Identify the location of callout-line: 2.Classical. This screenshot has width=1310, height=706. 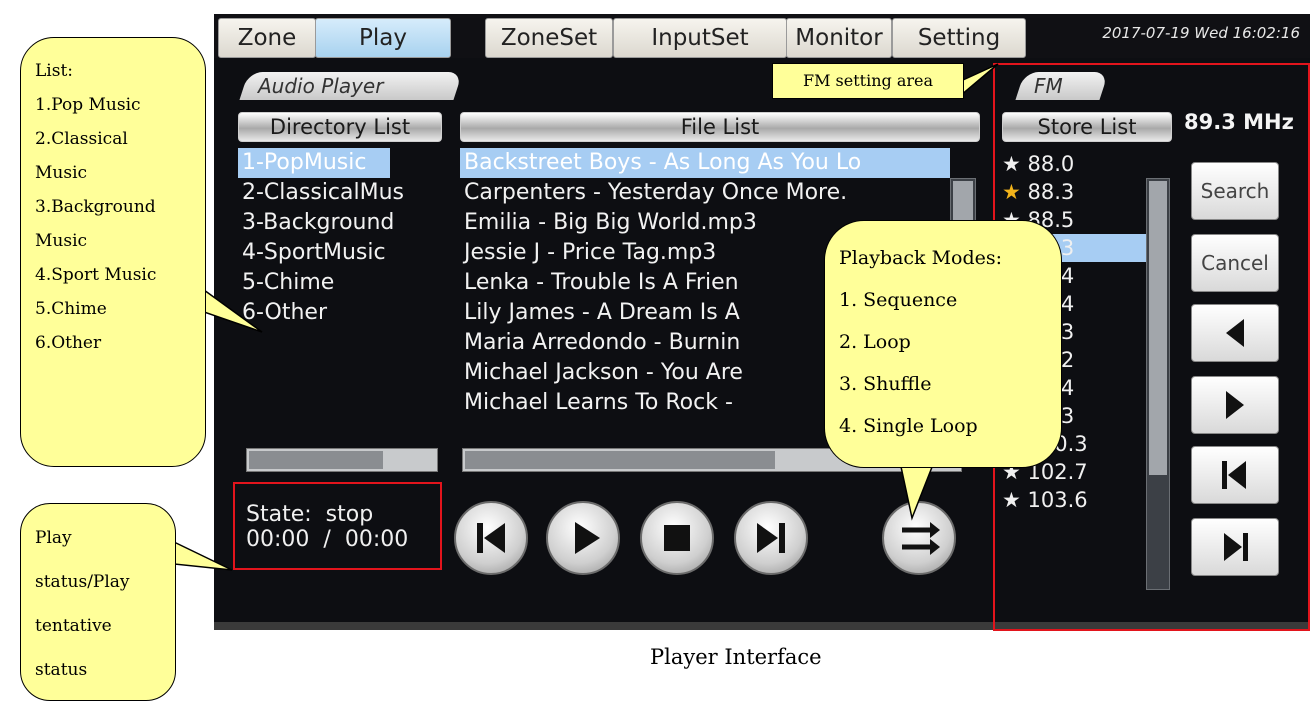
(81, 139).